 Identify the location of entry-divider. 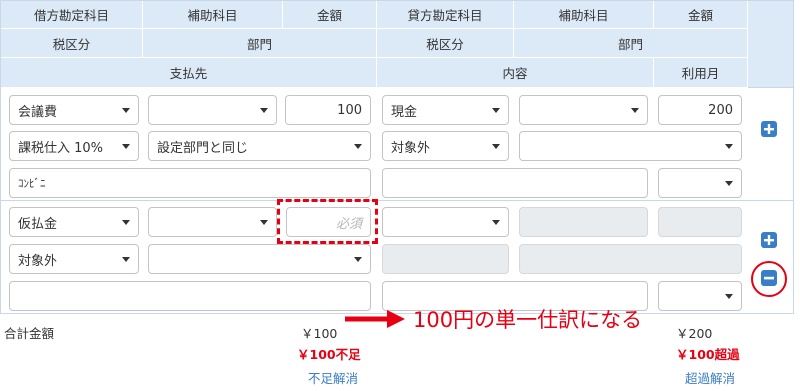
(397, 200).